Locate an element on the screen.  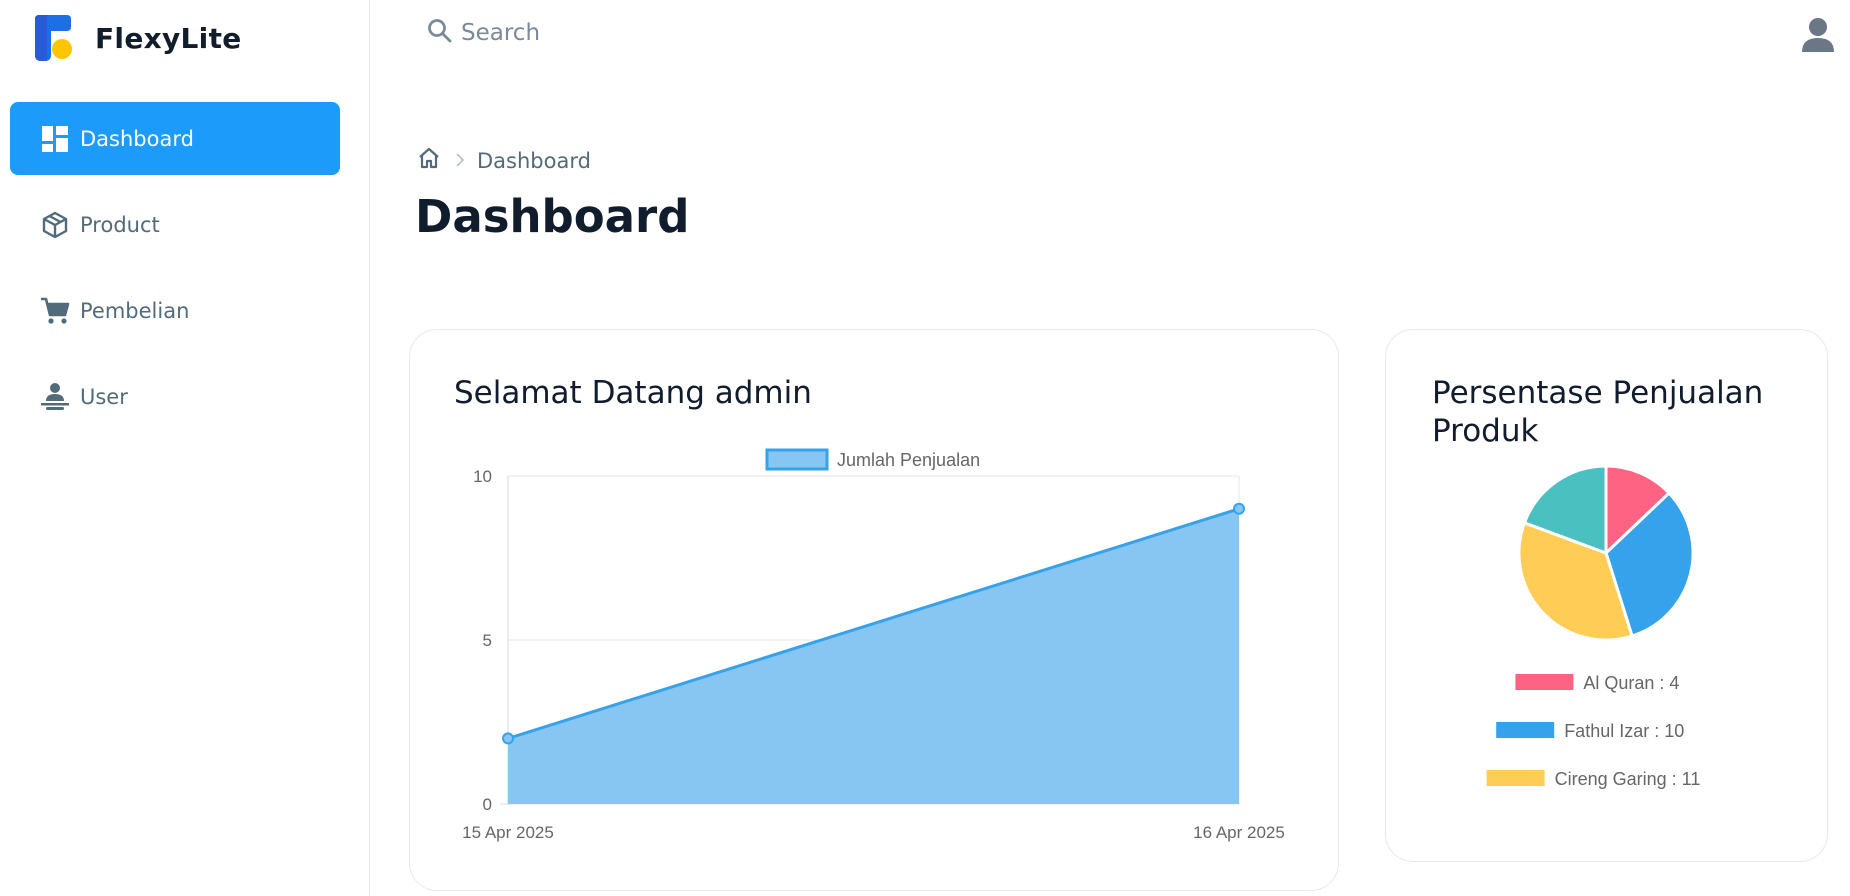
legend-label: Jumlah Penjualan is located at coordinates (908, 460).